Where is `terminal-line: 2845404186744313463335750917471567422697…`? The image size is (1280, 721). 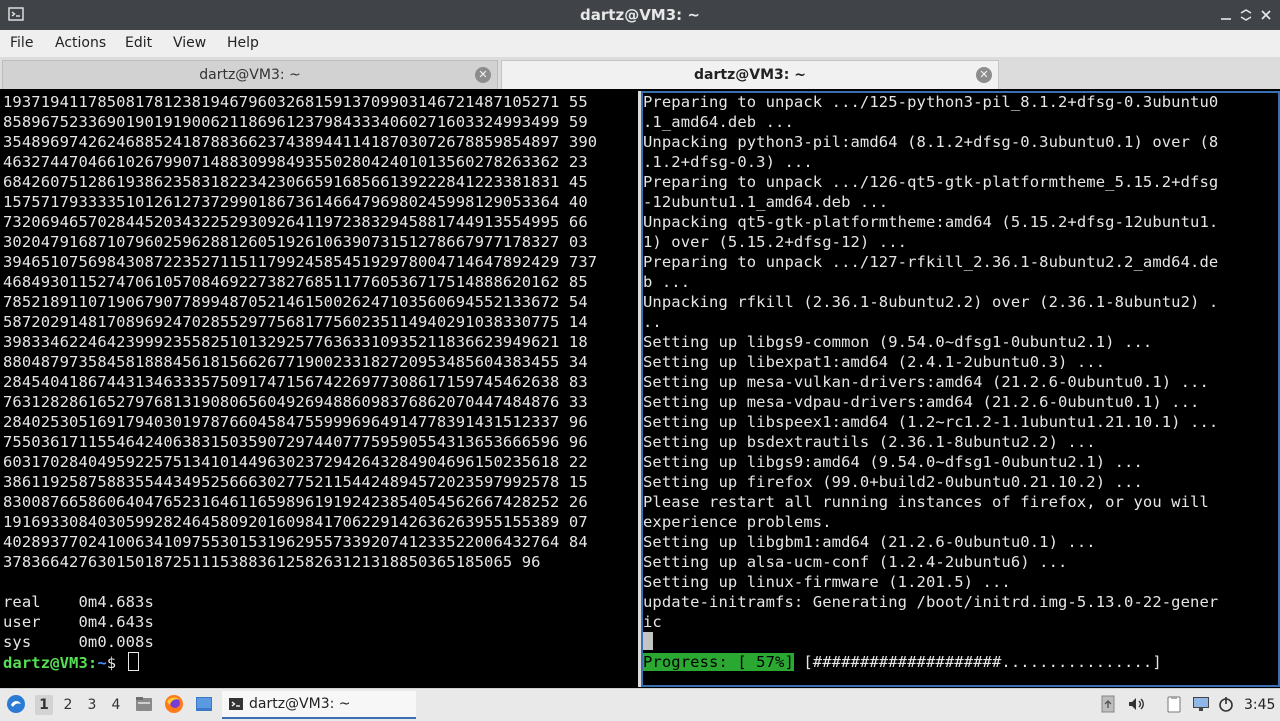 terminal-line: 2845404186744313463335750917471567422697… is located at coordinates (295, 382).